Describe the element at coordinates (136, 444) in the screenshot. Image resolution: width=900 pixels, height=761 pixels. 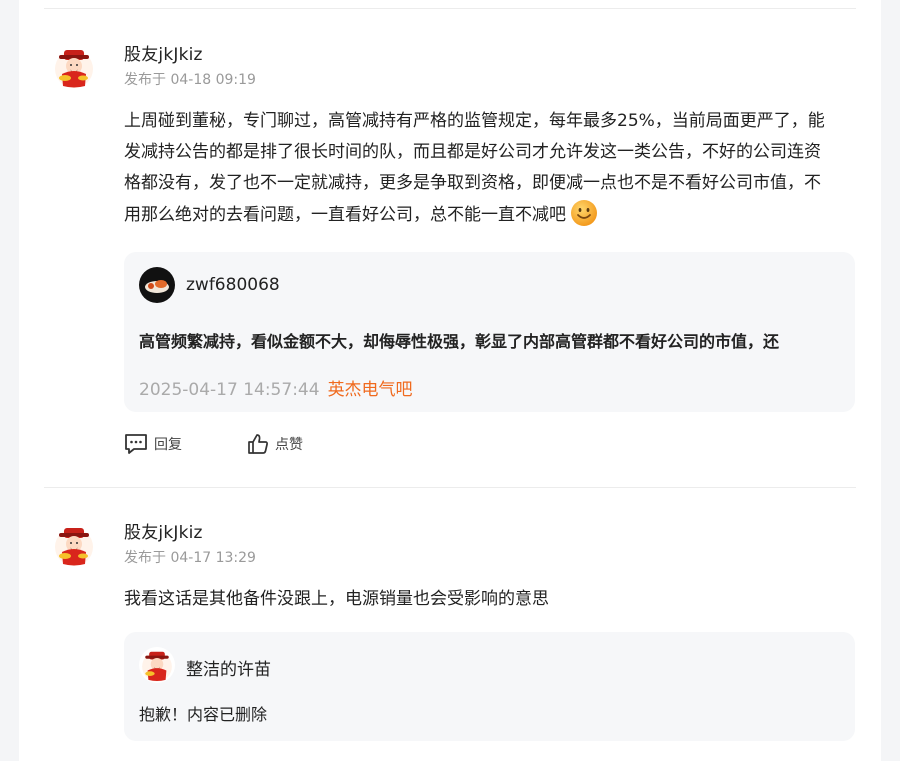
I see `comment-icon` at that location.